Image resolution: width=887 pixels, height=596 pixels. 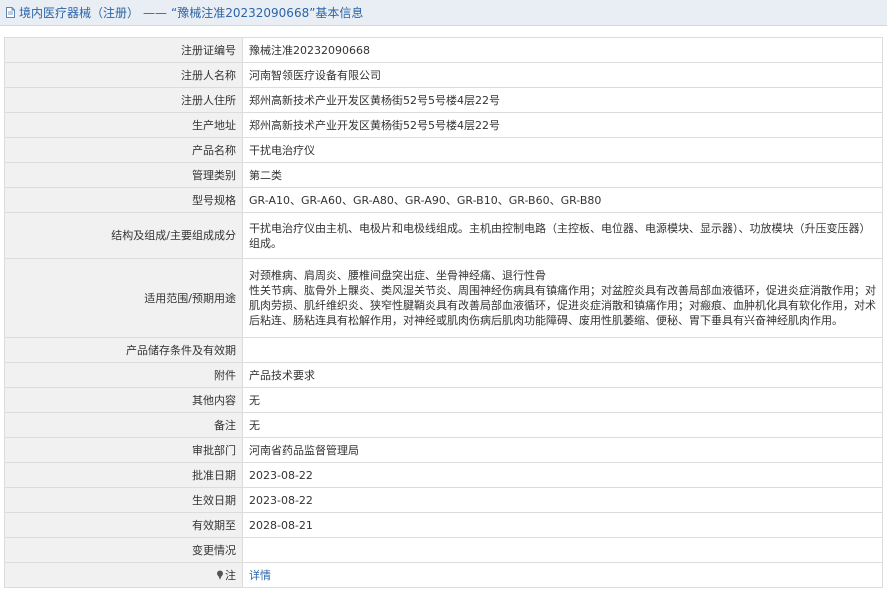 I want to click on header-title: “豫械注准20232090668”基本信息, so click(x=267, y=13).